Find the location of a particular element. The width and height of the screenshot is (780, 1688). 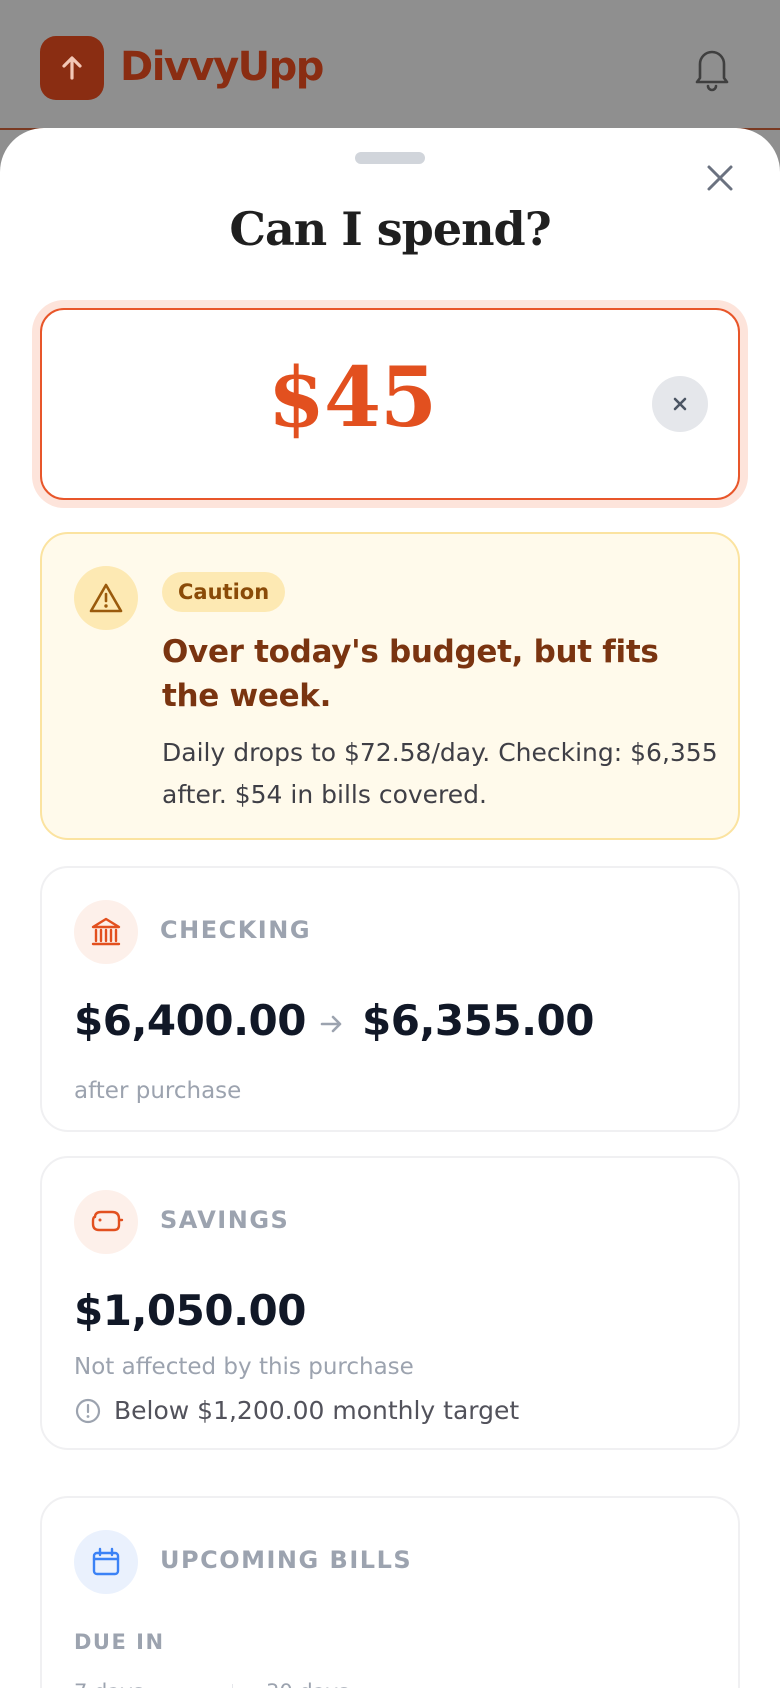

app-logo is located at coordinates (72, 68).